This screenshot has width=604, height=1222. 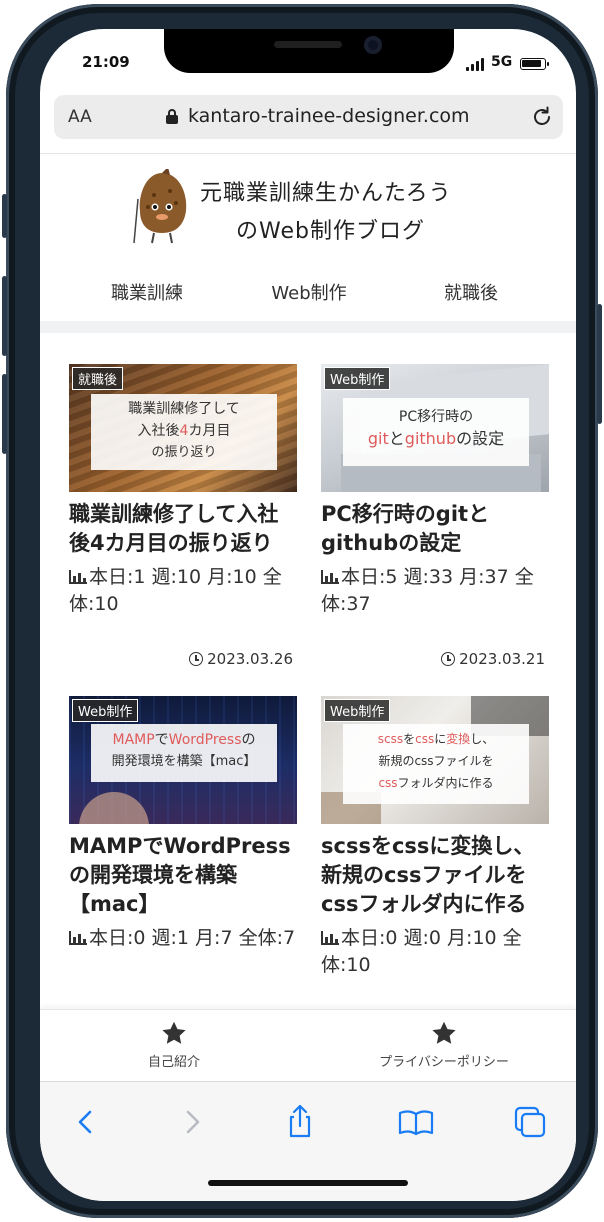 I want to click on views-text: 本日:1 週:10 月:10 全体:10, so click(x=175, y=590).